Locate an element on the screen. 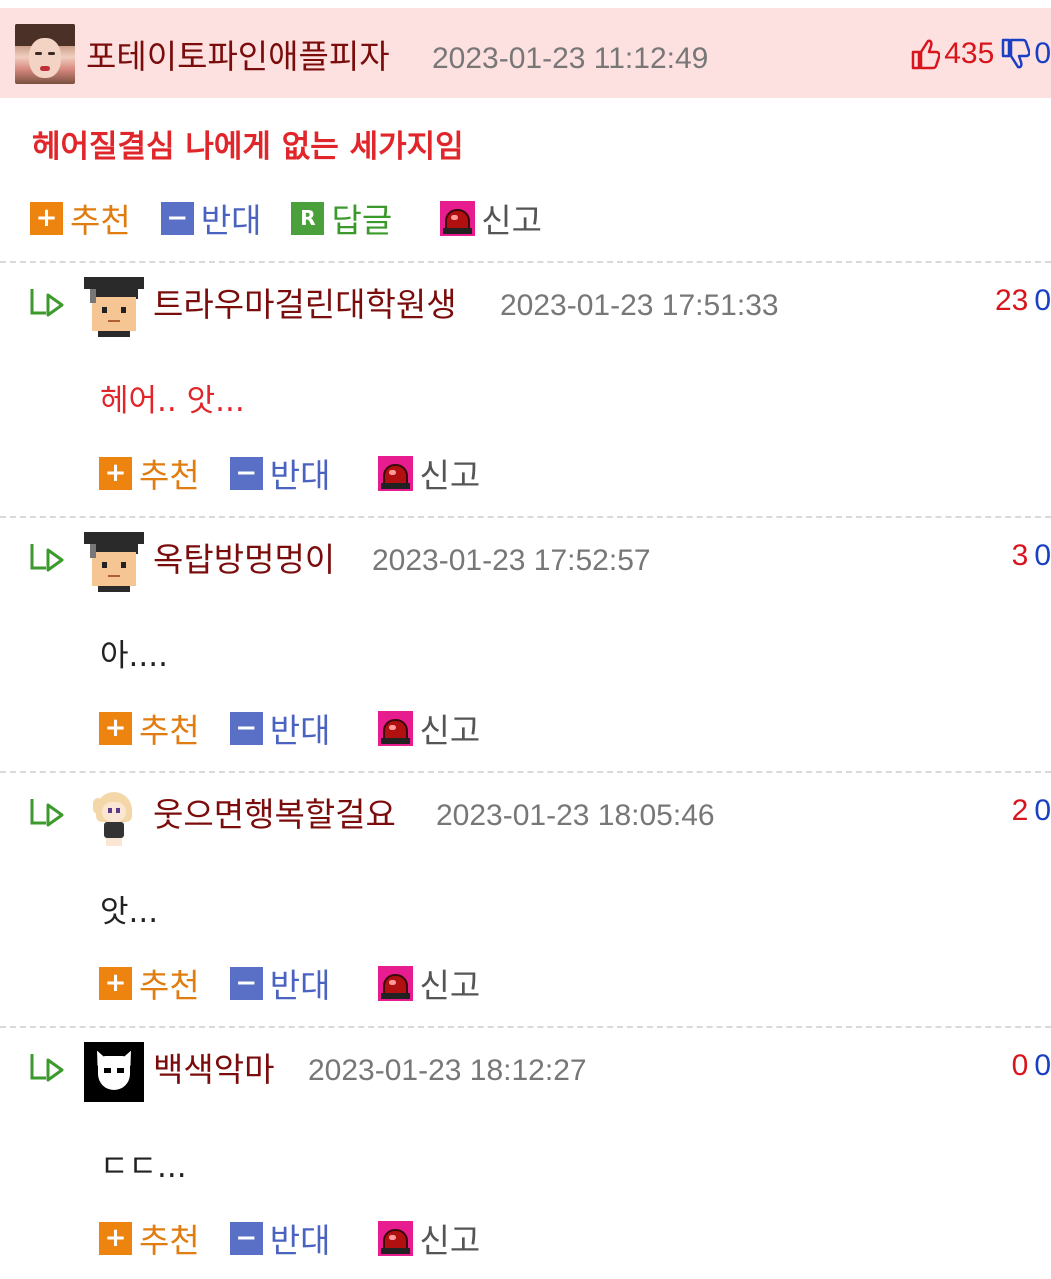  reply-icon: R is located at coordinates (308, 218).